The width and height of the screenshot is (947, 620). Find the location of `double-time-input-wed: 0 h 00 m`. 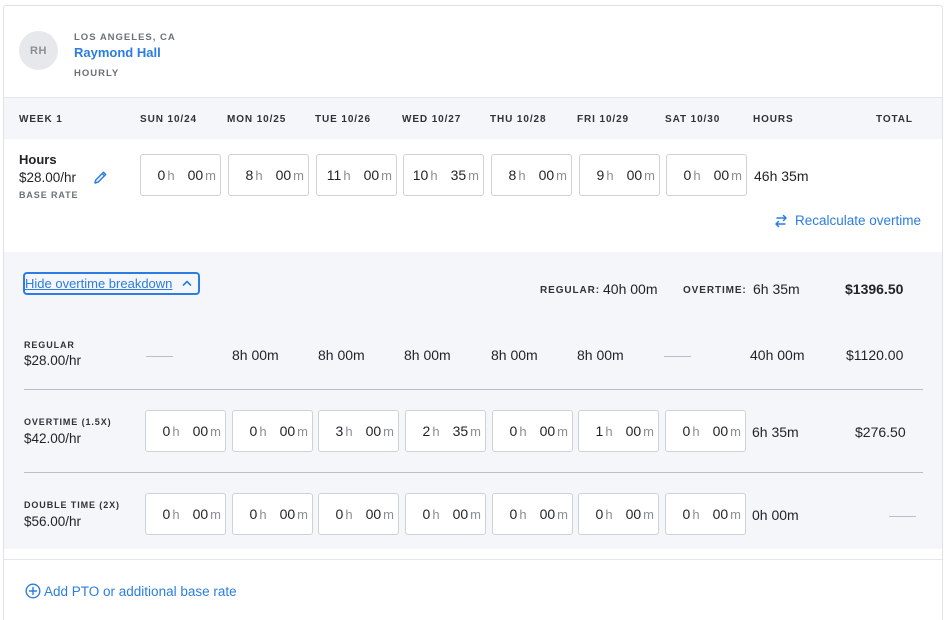

double-time-input-wed: 0 h 00 m is located at coordinates (445, 514).